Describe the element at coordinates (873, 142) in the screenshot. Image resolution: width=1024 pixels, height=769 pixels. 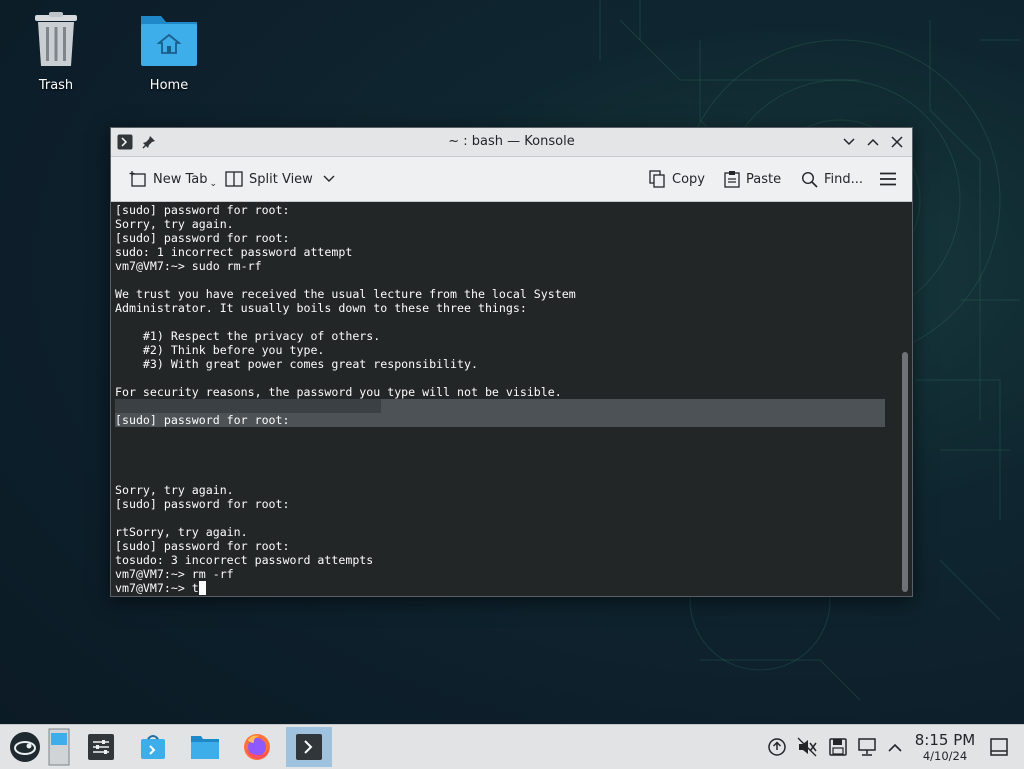
I see `maximize-button` at that location.